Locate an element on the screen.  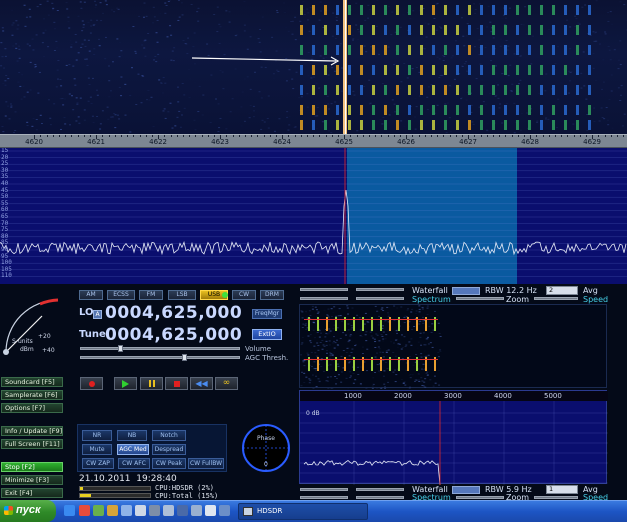
af-waterfall-contrast-slider is located at coordinates (380, 489).